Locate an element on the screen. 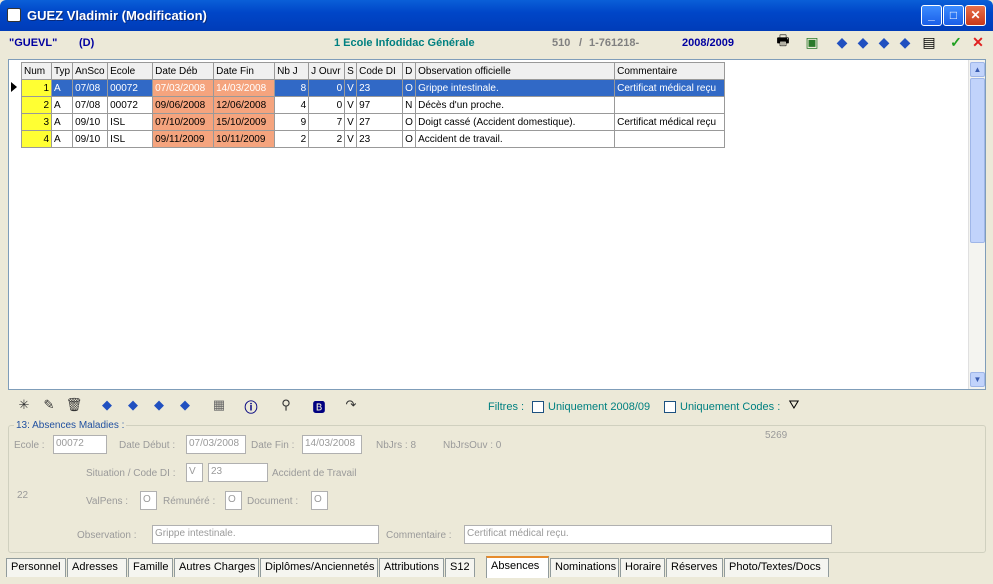  col-jouvr: J Ouvr is located at coordinates (327, 71).